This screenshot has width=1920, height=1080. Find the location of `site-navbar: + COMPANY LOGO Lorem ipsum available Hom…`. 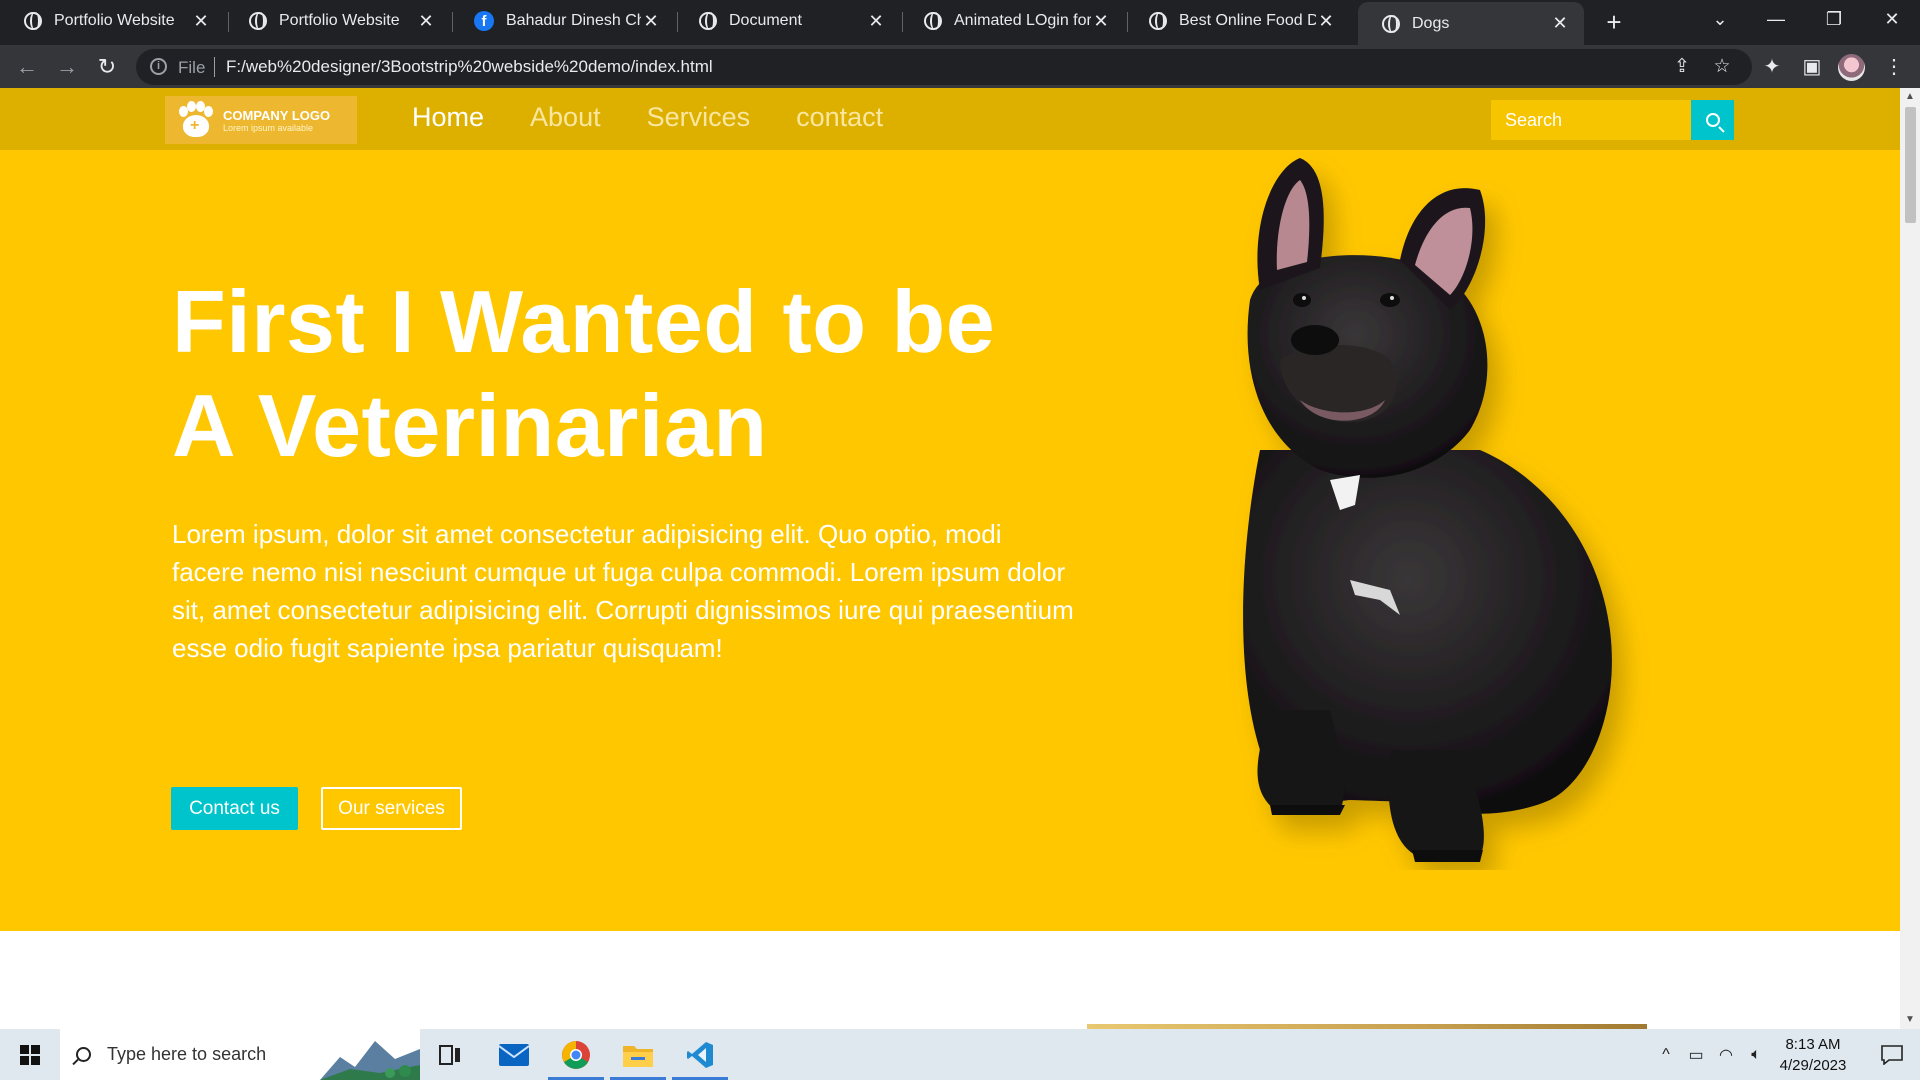

site-navbar: + COMPANY LOGO Lorem ipsum available Hom… is located at coordinates (950, 119).